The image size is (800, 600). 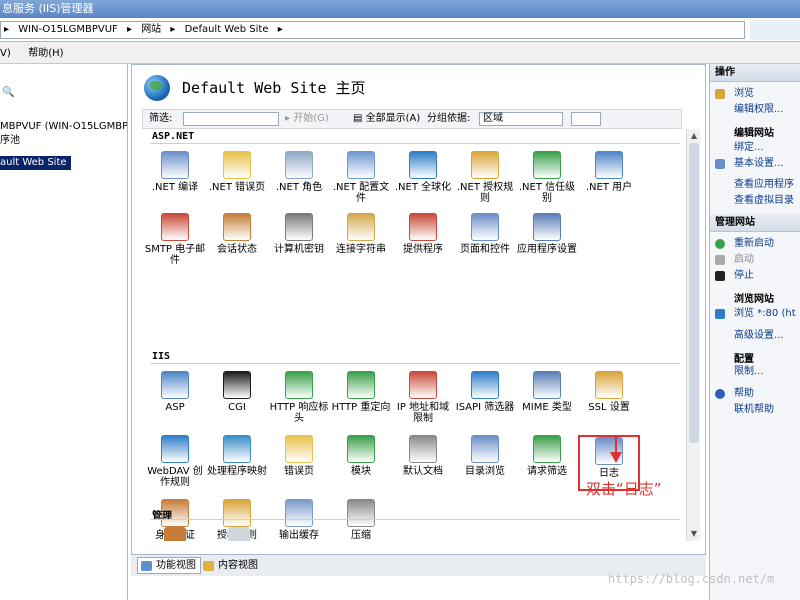 What do you see at coordinates (720, 94) in the screenshot?
I see `folder-icon` at bounding box center [720, 94].